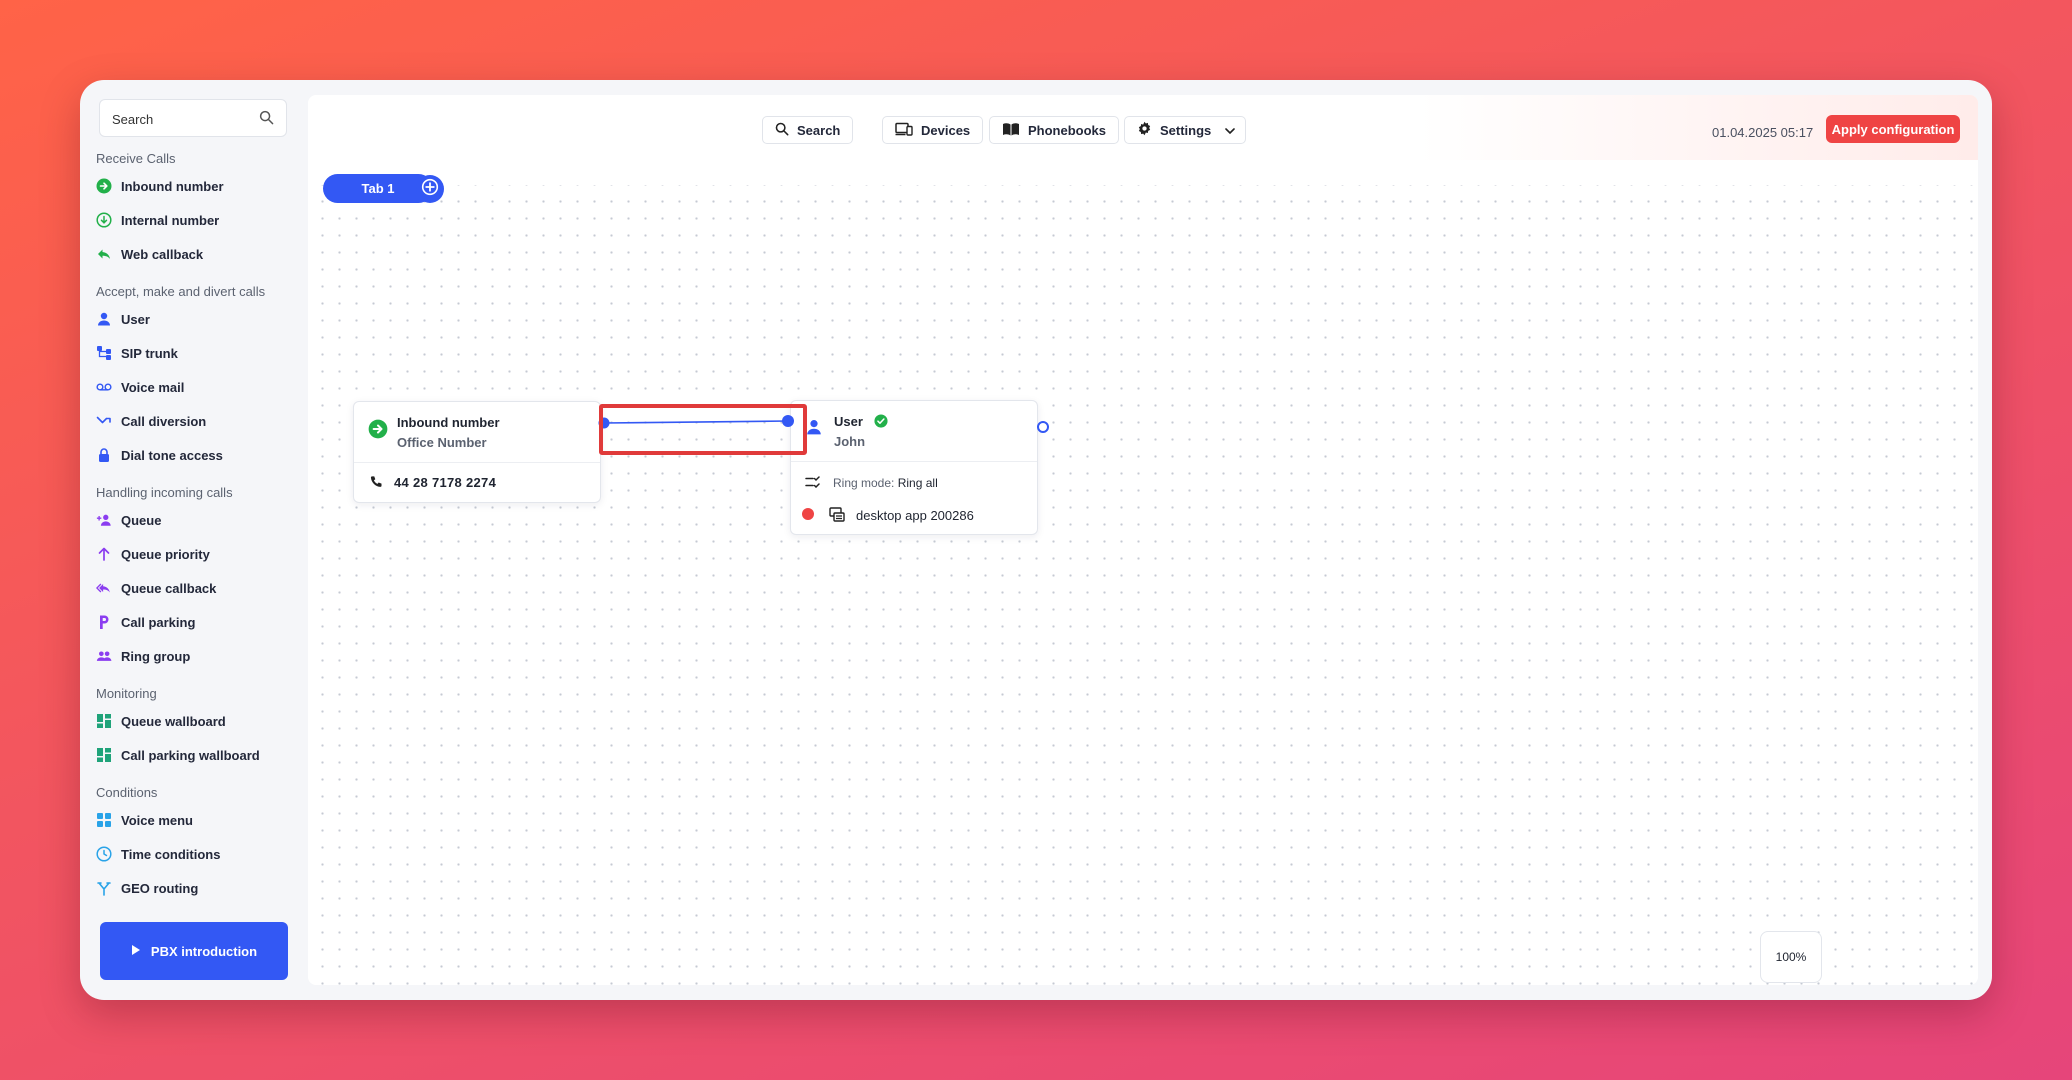 This screenshot has width=2072, height=1080. I want to click on apply-configuration-button: Apply configuration, so click(1893, 129).